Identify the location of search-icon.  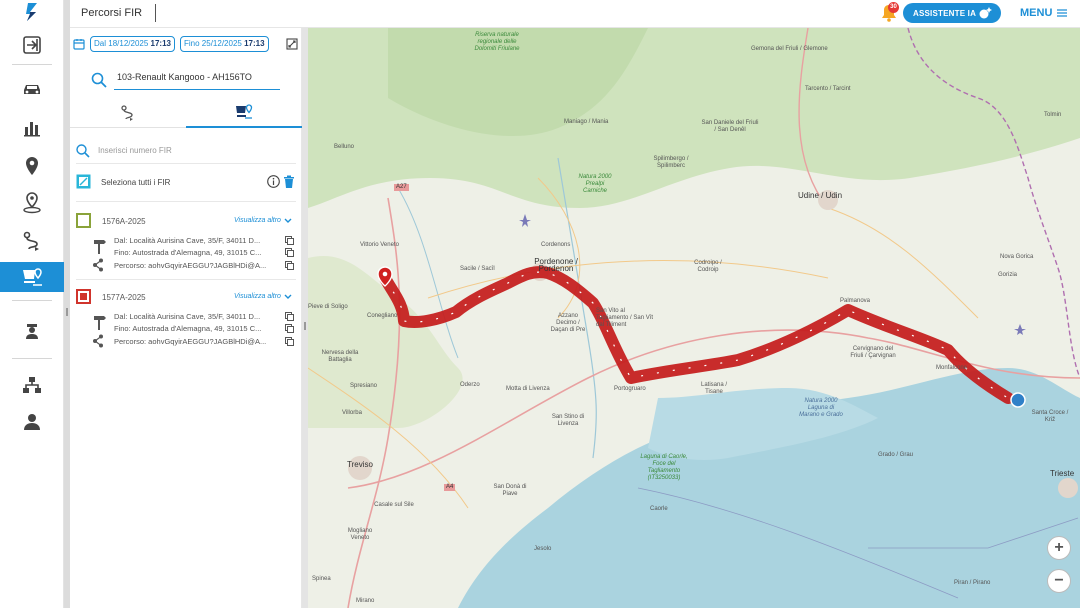
(99, 80).